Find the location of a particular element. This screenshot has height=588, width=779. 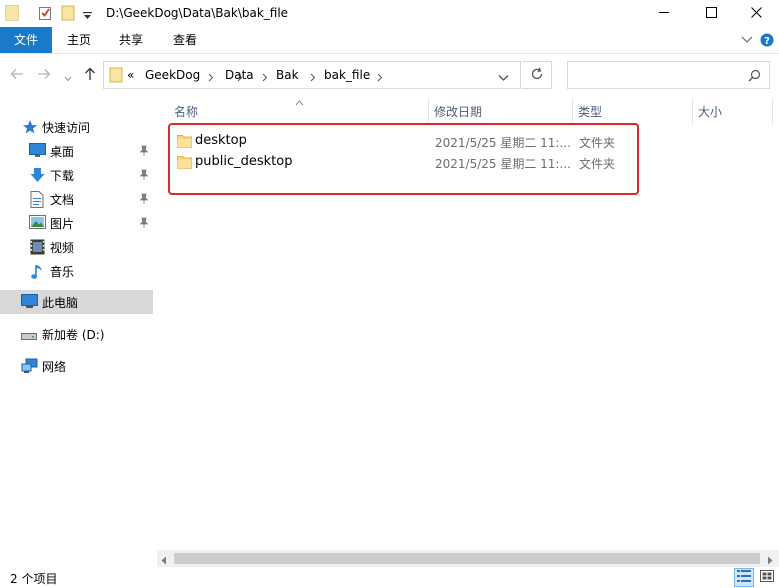

address-bar: « GeekDog Data Bak bak_file is located at coordinates (312, 75).